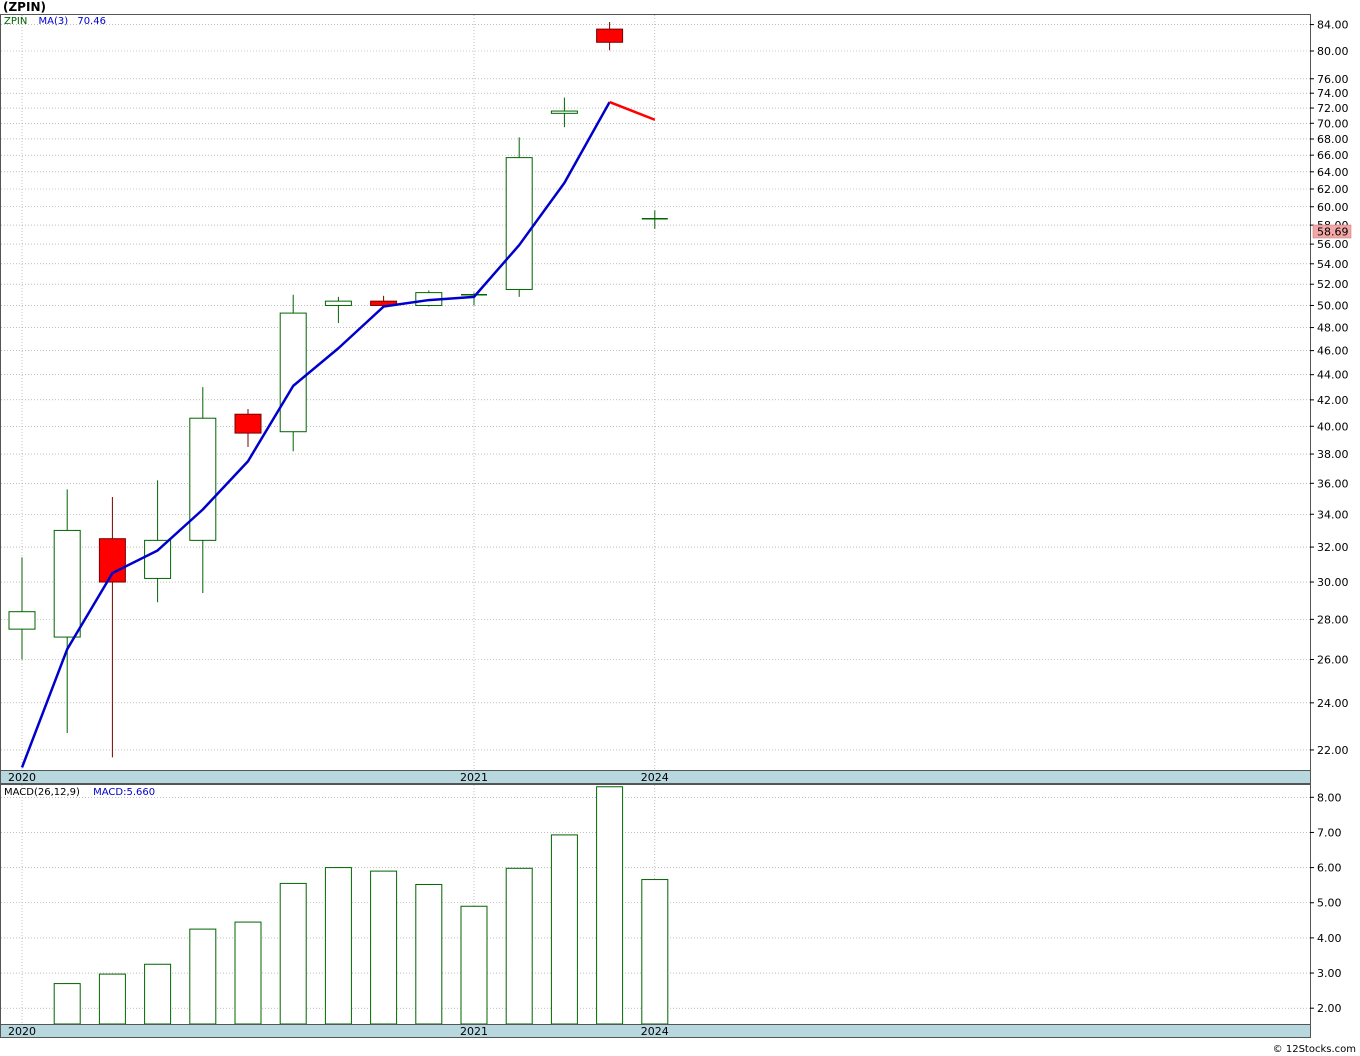  Describe the element at coordinates (1333, 139) in the screenshot. I see `price-y-tick-label: 68.00` at that location.